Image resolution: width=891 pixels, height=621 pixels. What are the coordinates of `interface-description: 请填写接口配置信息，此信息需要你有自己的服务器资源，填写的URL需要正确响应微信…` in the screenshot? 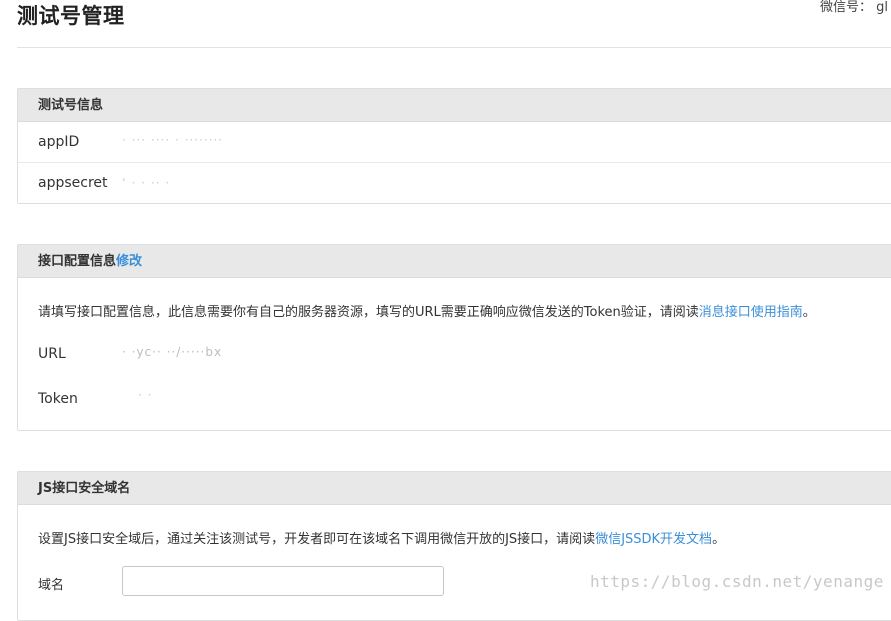 It's located at (427, 310).